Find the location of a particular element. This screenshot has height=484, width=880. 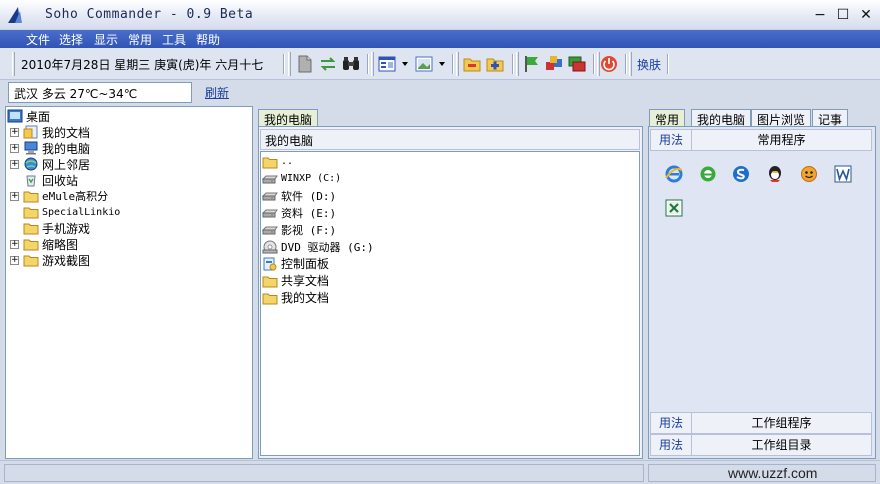

workgroup-programs-title: 工作组程序 is located at coordinates (781, 423).